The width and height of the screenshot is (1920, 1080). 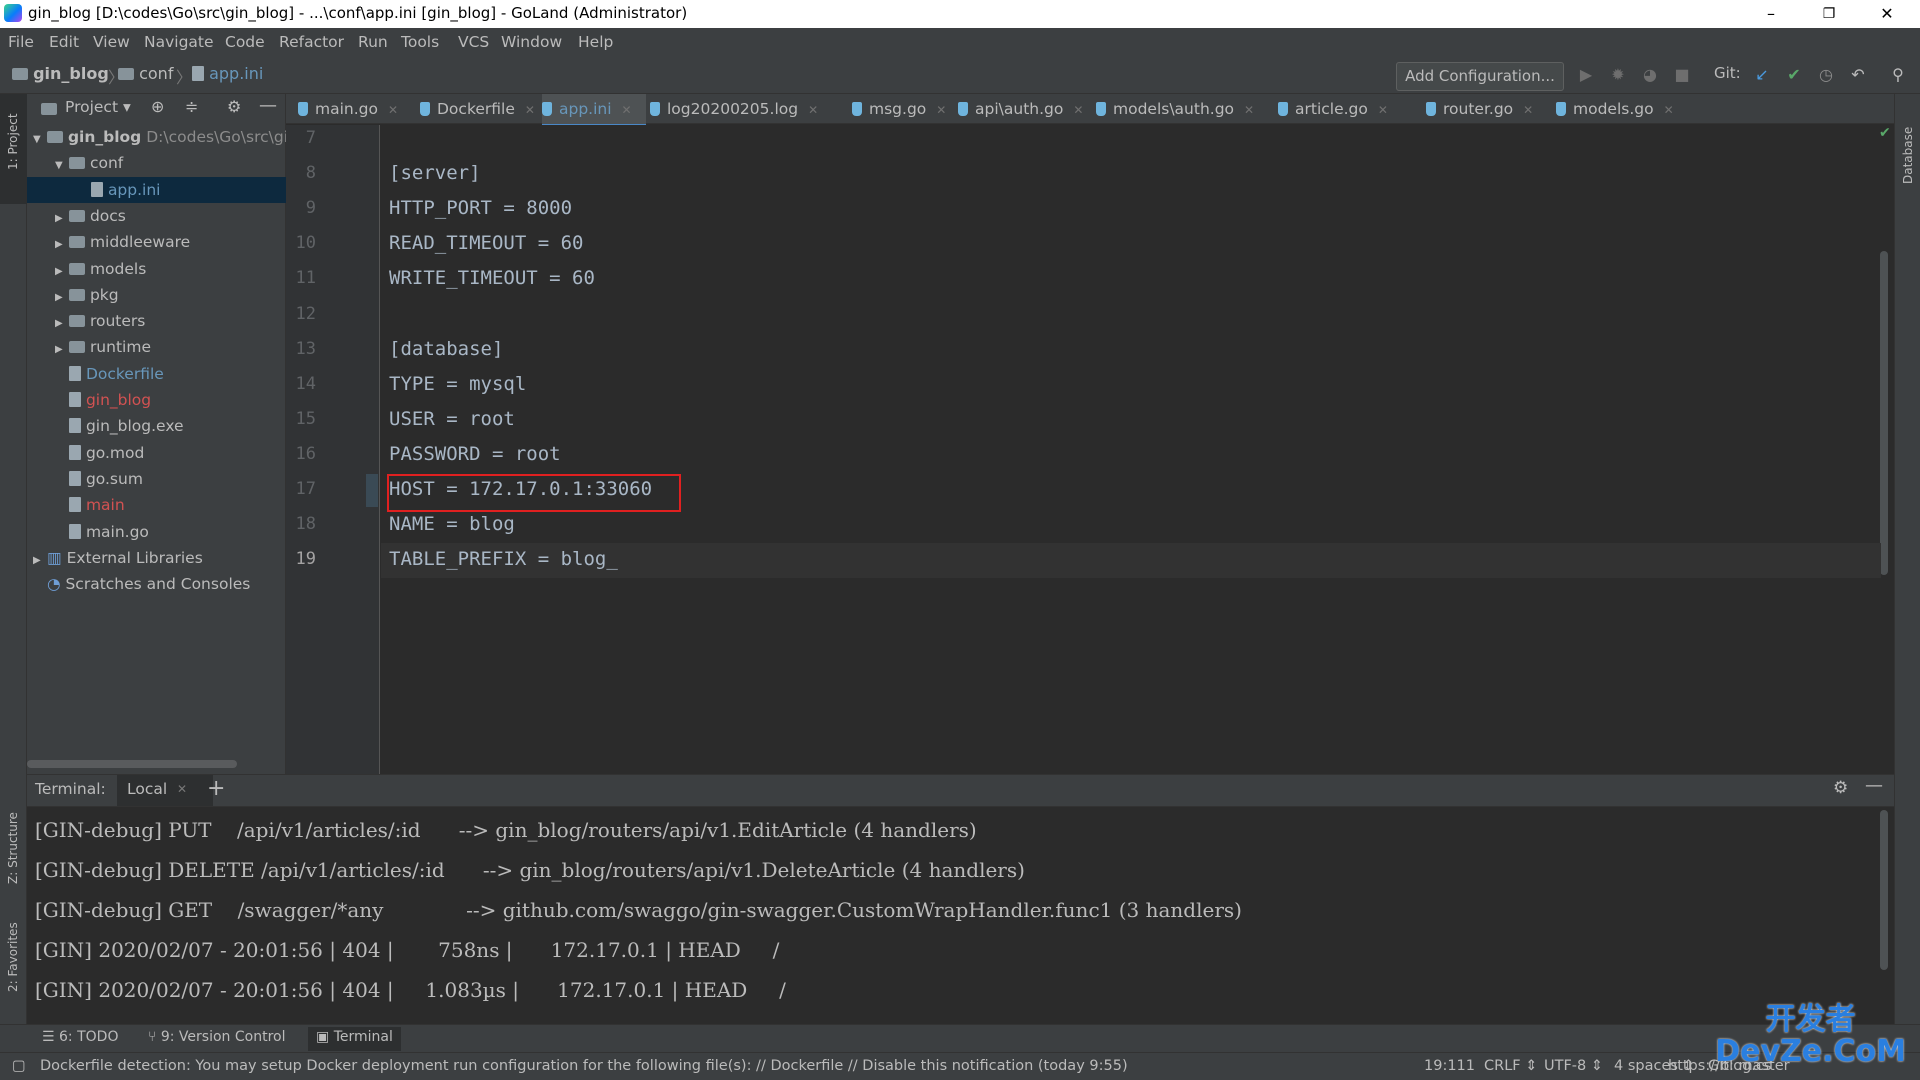 What do you see at coordinates (1884, 413) in the screenshot?
I see `editor-vscrollbar` at bounding box center [1884, 413].